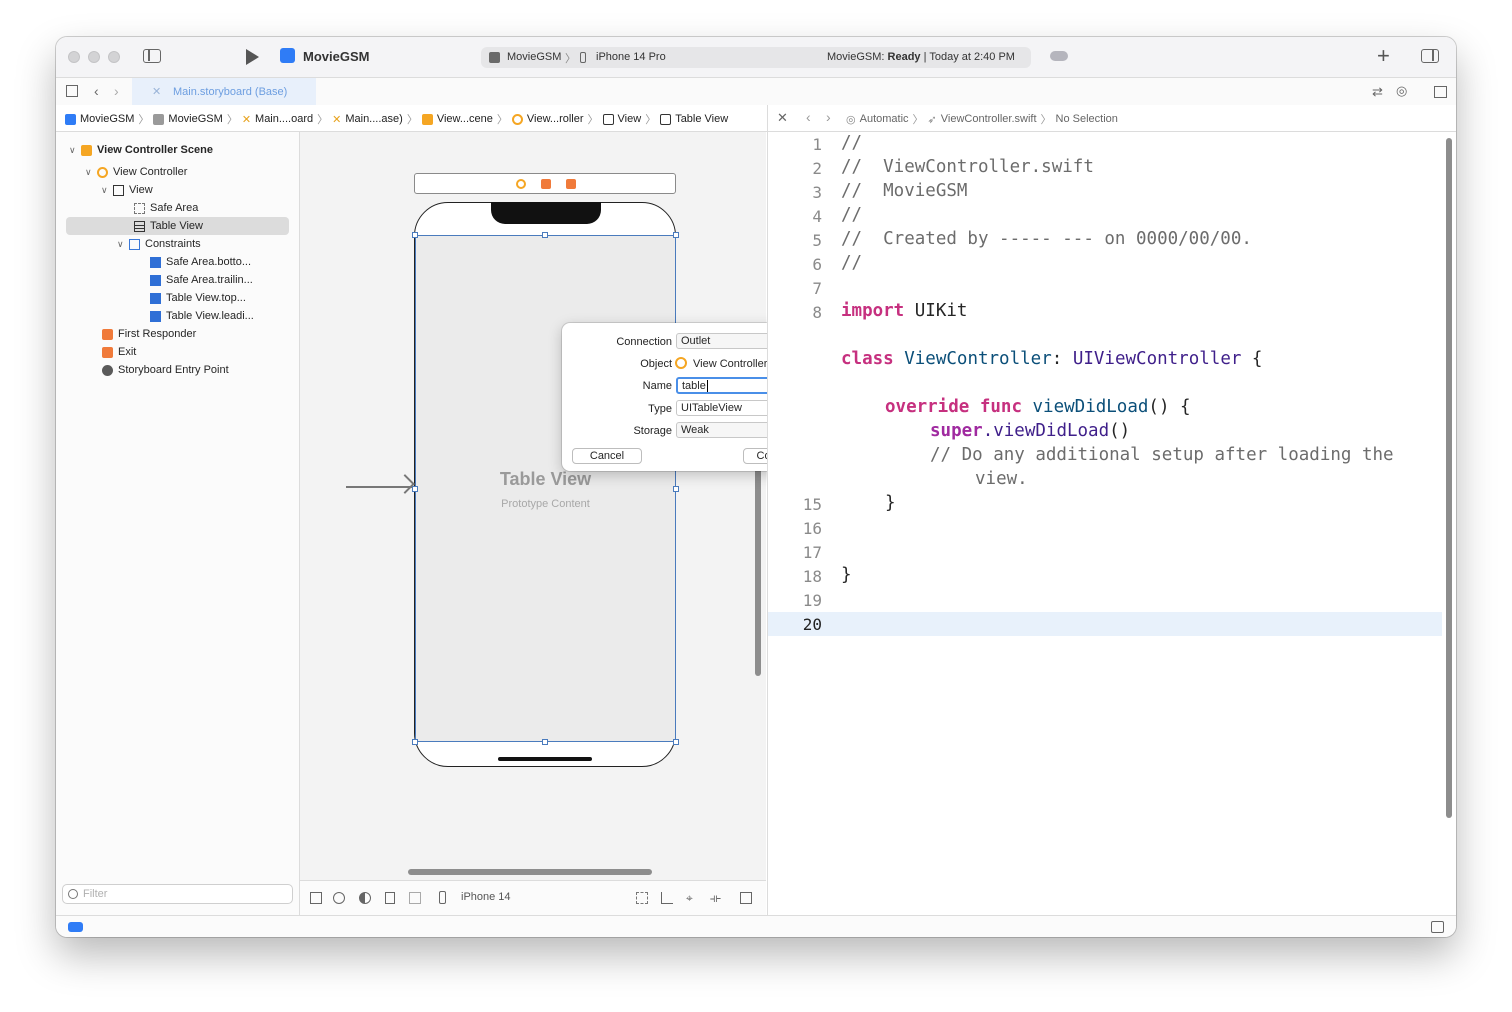 The height and width of the screenshot is (1012, 1512). I want to click on crumb-scene: View...cene, so click(465, 119).